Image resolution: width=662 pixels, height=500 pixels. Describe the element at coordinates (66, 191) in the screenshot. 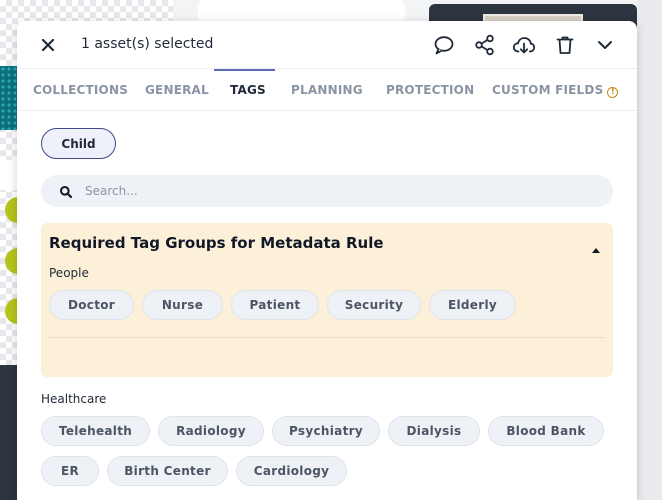

I see `search-icon` at that location.